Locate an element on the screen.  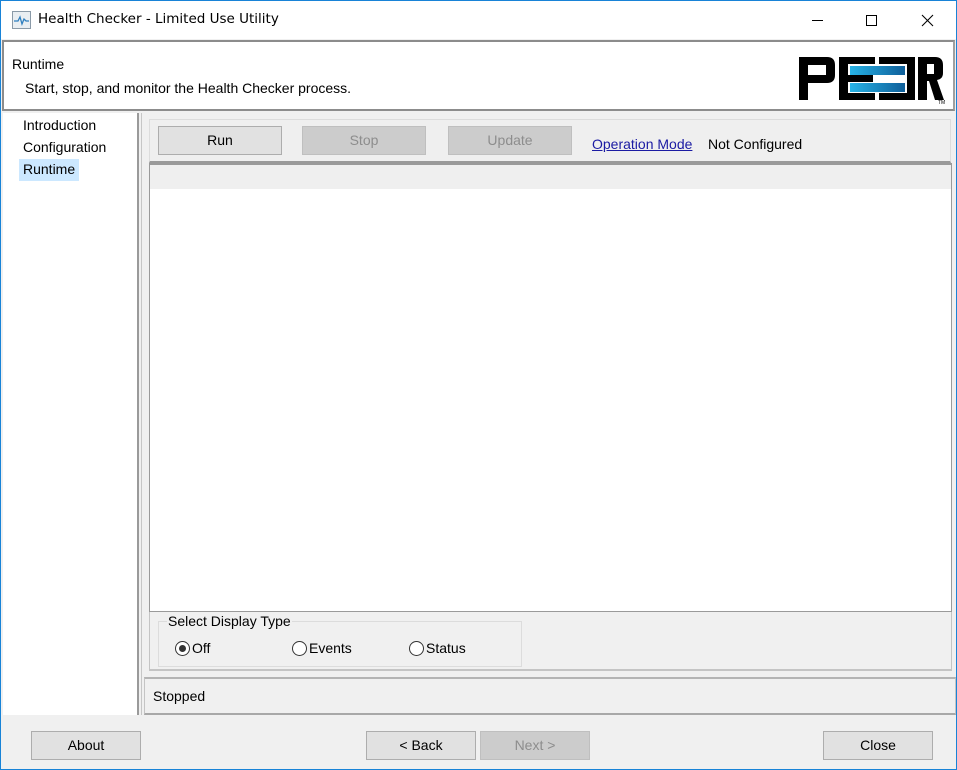
page-title: Runtime is located at coordinates (38, 64).